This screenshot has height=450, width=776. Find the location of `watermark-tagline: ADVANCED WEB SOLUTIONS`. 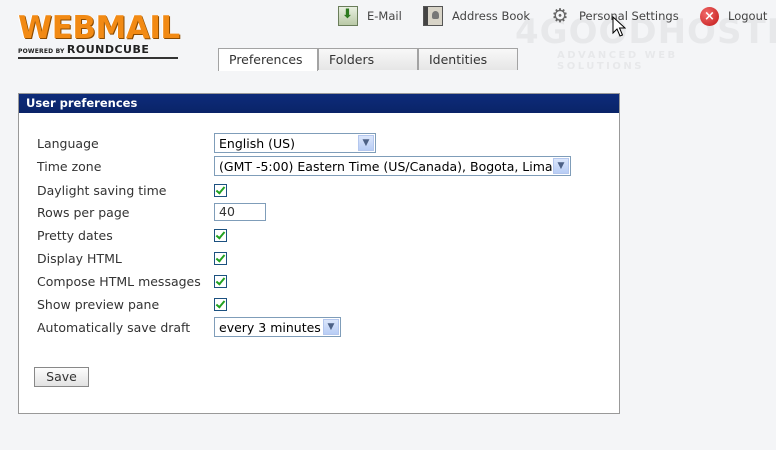

watermark-tagline: ADVANCED WEB SOLUTIONS is located at coordinates (617, 61).